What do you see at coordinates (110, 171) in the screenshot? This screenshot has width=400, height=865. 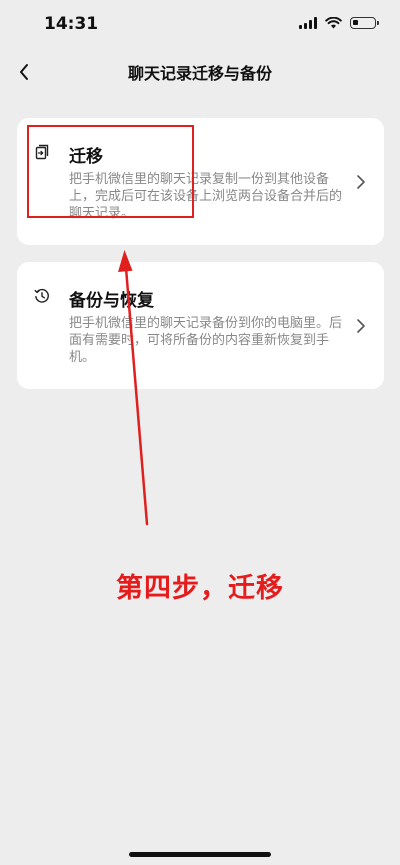 I see `annotation-highlight-box` at bounding box center [110, 171].